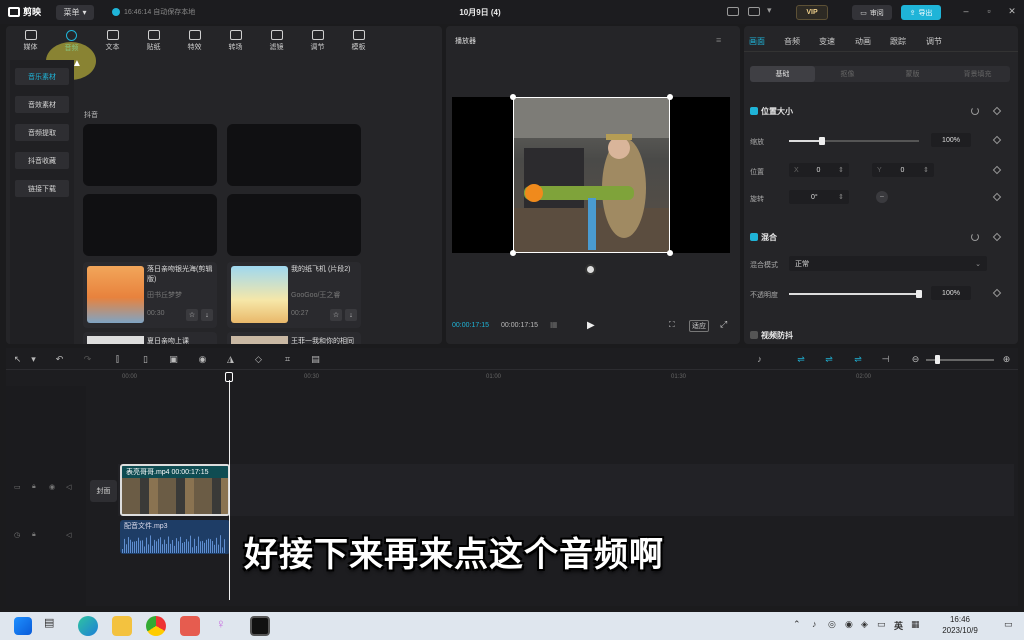 This screenshot has width=1024, height=640. Describe the element at coordinates (175, 537) in the screenshot. I see `audio-clip: 配音文件.mp3` at that location.